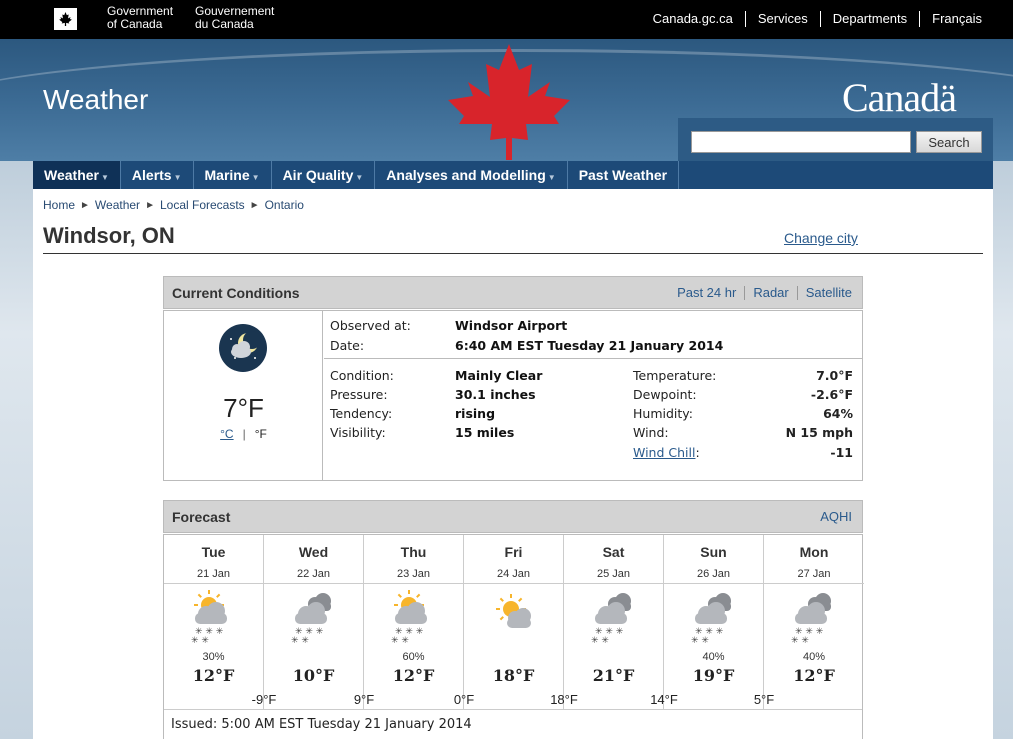 This screenshot has height=739, width=1013. Describe the element at coordinates (782, 19) in the screenshot. I see `services-link: Services` at that location.